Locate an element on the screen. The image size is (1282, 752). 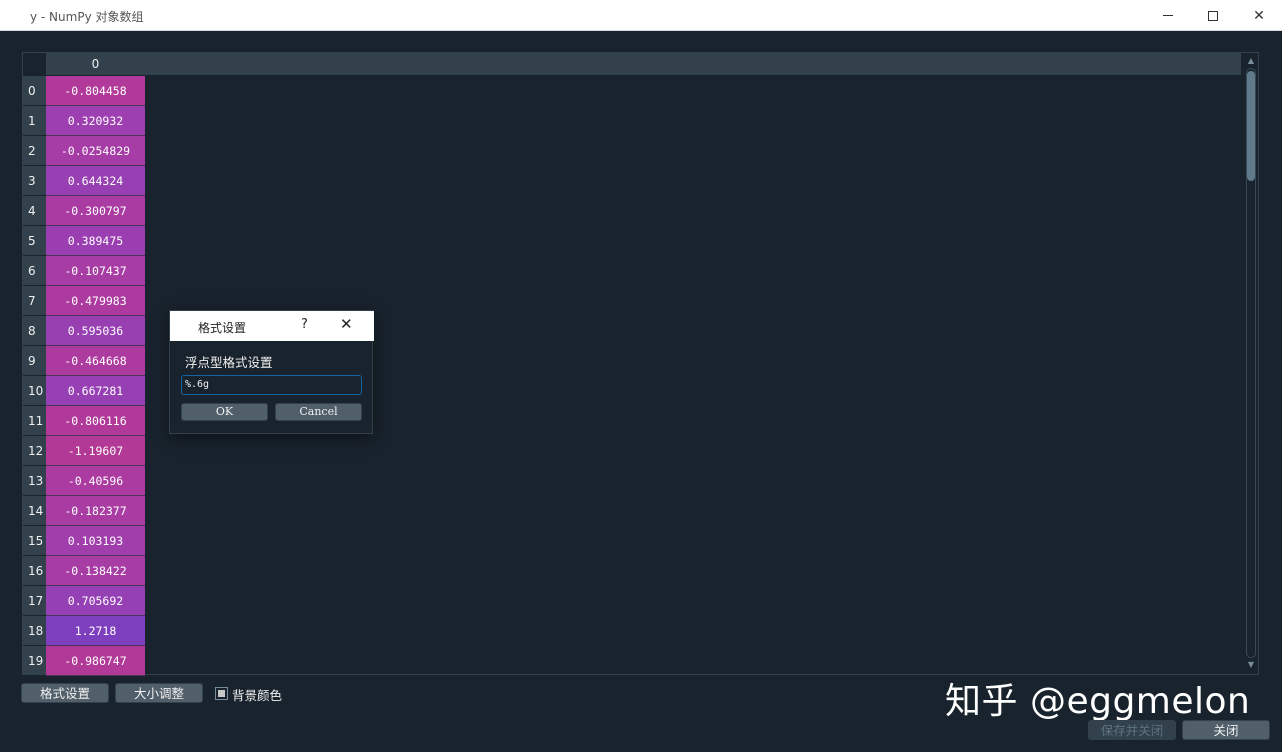
window-titlebar: y - NumPy 对象数组 ✕ is located at coordinates (641, 15).